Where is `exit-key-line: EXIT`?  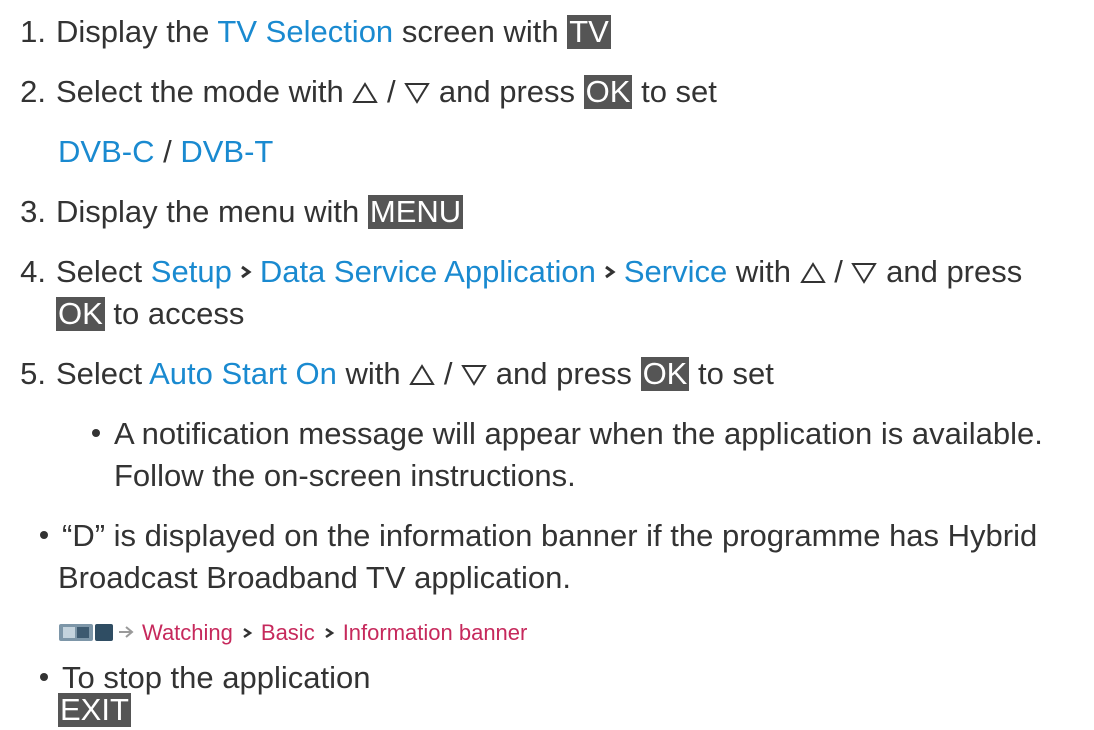 exit-key-line: EXIT is located at coordinates (94, 710).